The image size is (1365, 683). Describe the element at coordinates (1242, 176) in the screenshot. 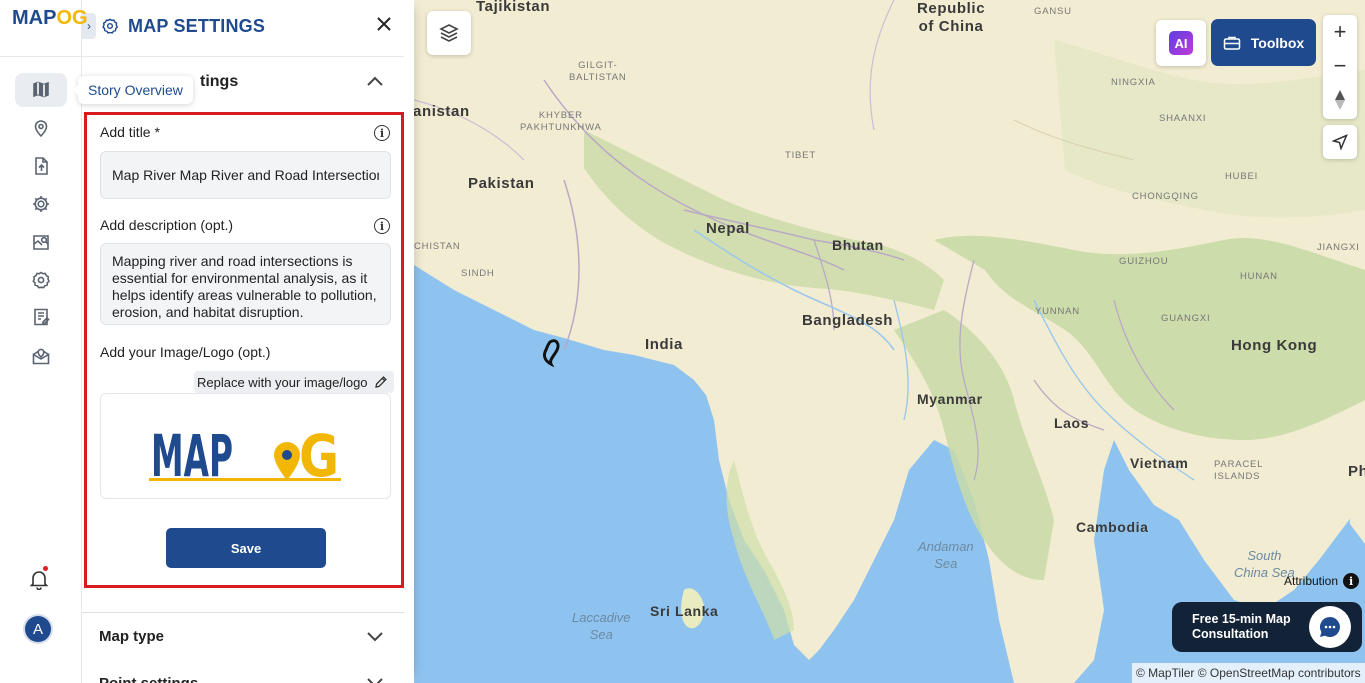

I see `map-label: HUBEI` at that location.